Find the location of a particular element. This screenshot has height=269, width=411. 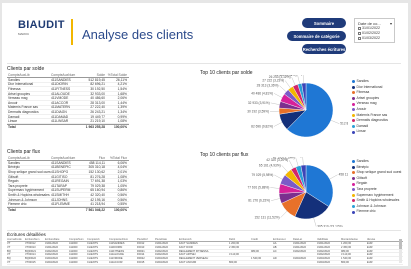

column-header: ValidDate is located at coordinates (329, 239).